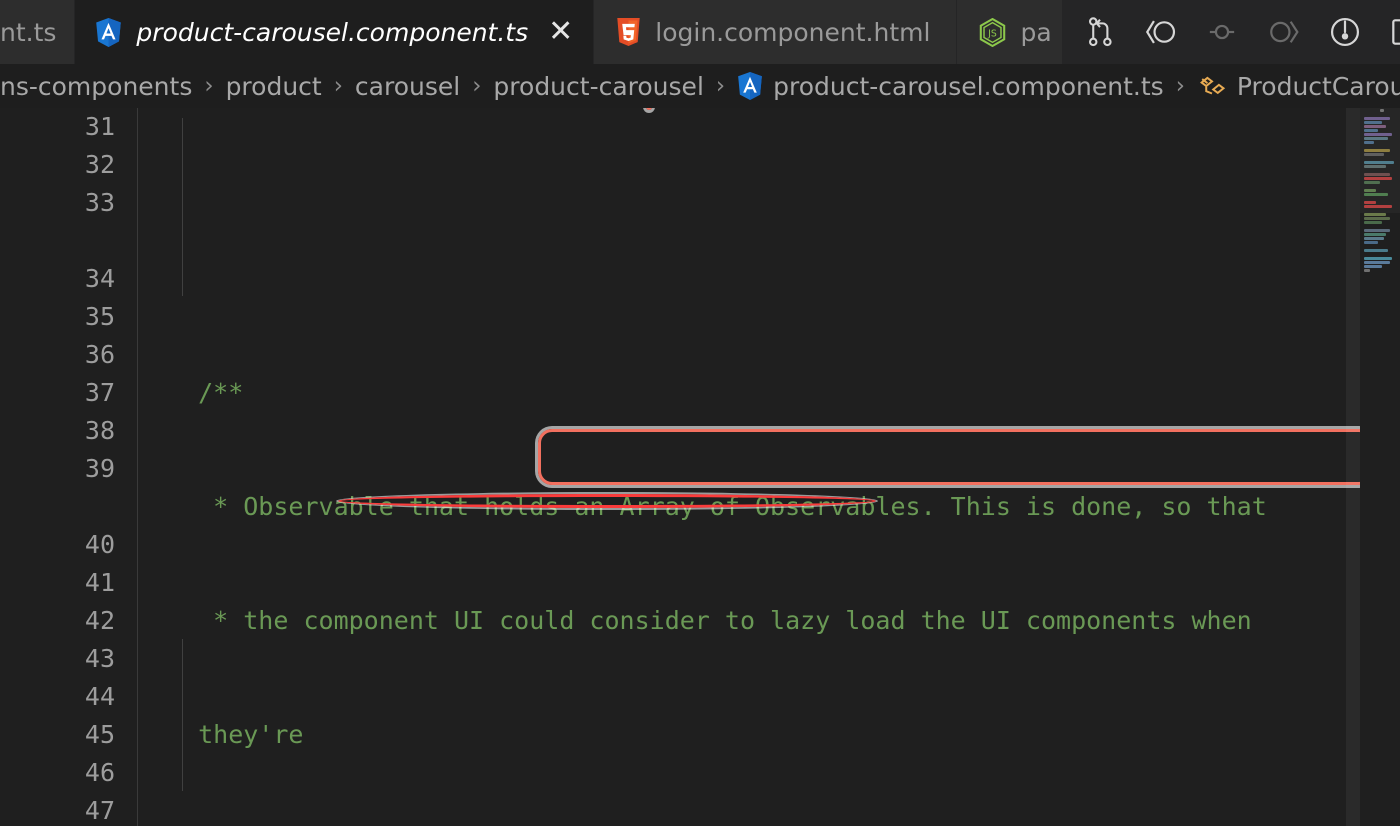  Describe the element at coordinates (1380, 467) in the screenshot. I see `minimap` at that location.